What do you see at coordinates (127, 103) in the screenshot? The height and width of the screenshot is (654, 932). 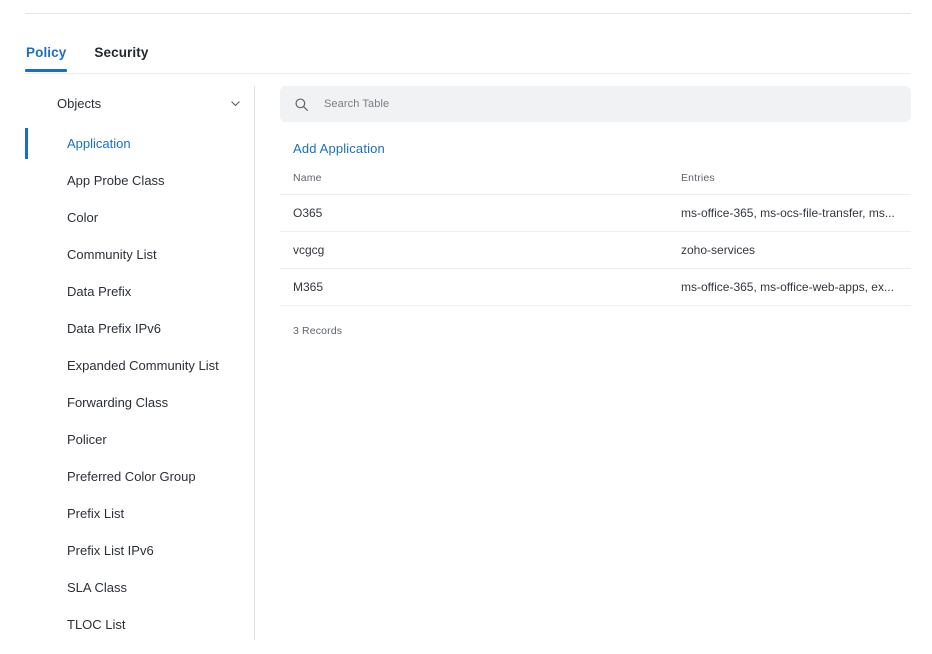 I see `sidebar-group-objects: Objects` at bounding box center [127, 103].